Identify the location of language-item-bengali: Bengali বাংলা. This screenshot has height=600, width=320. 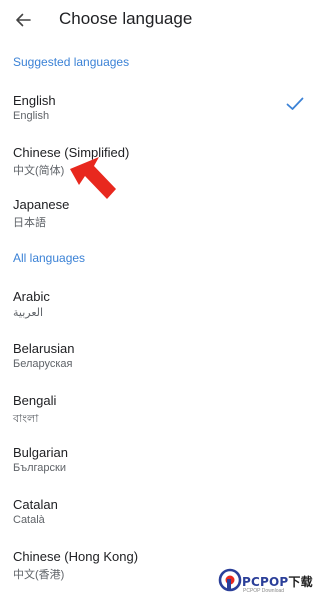
(160, 417).